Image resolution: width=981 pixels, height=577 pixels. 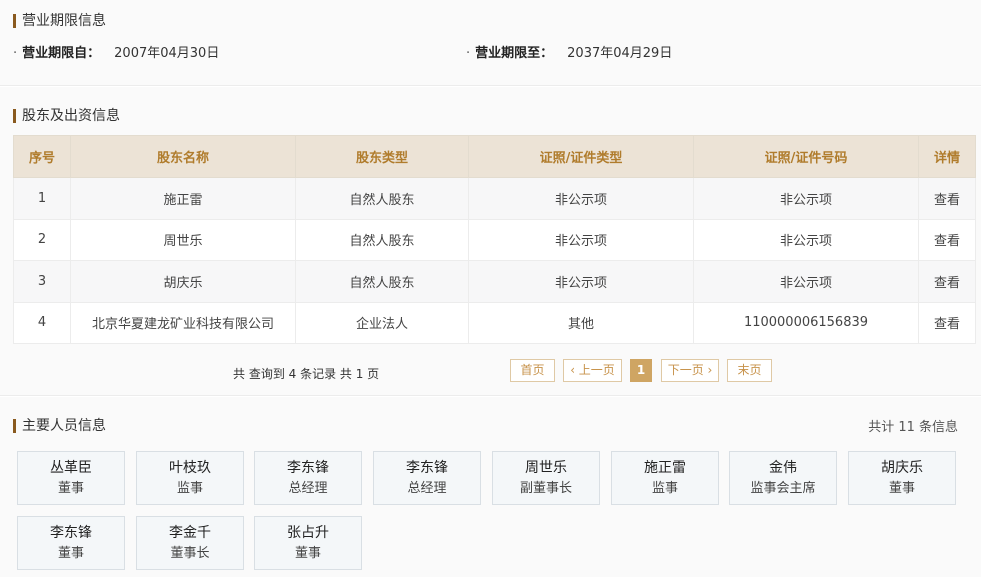 I want to click on period-from: · 营业期限自： 2007年04月30日, so click(x=116, y=54).